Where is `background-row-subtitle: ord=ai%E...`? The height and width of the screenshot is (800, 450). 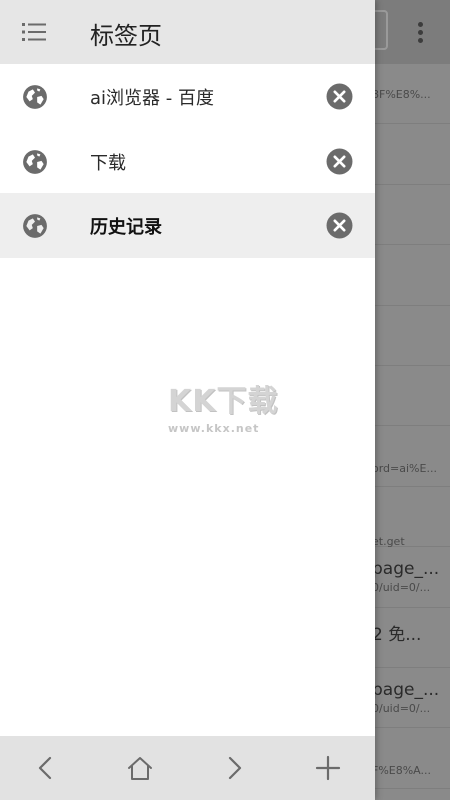 background-row-subtitle: ord=ai%E... is located at coordinates (404, 469).